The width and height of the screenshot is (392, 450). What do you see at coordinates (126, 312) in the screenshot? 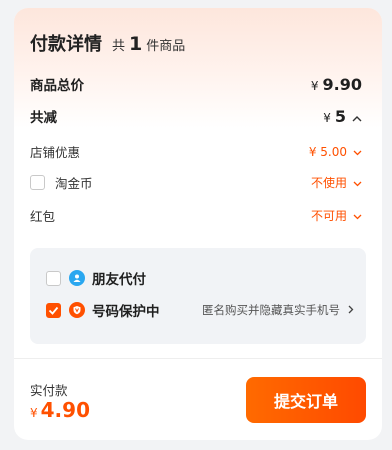
I see `number-protect-label: 号码保护中` at bounding box center [126, 312].